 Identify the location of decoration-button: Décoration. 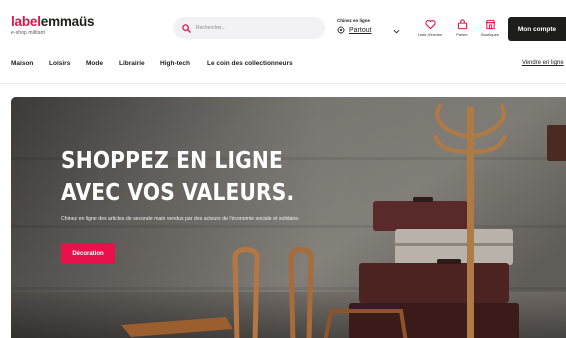
(88, 253).